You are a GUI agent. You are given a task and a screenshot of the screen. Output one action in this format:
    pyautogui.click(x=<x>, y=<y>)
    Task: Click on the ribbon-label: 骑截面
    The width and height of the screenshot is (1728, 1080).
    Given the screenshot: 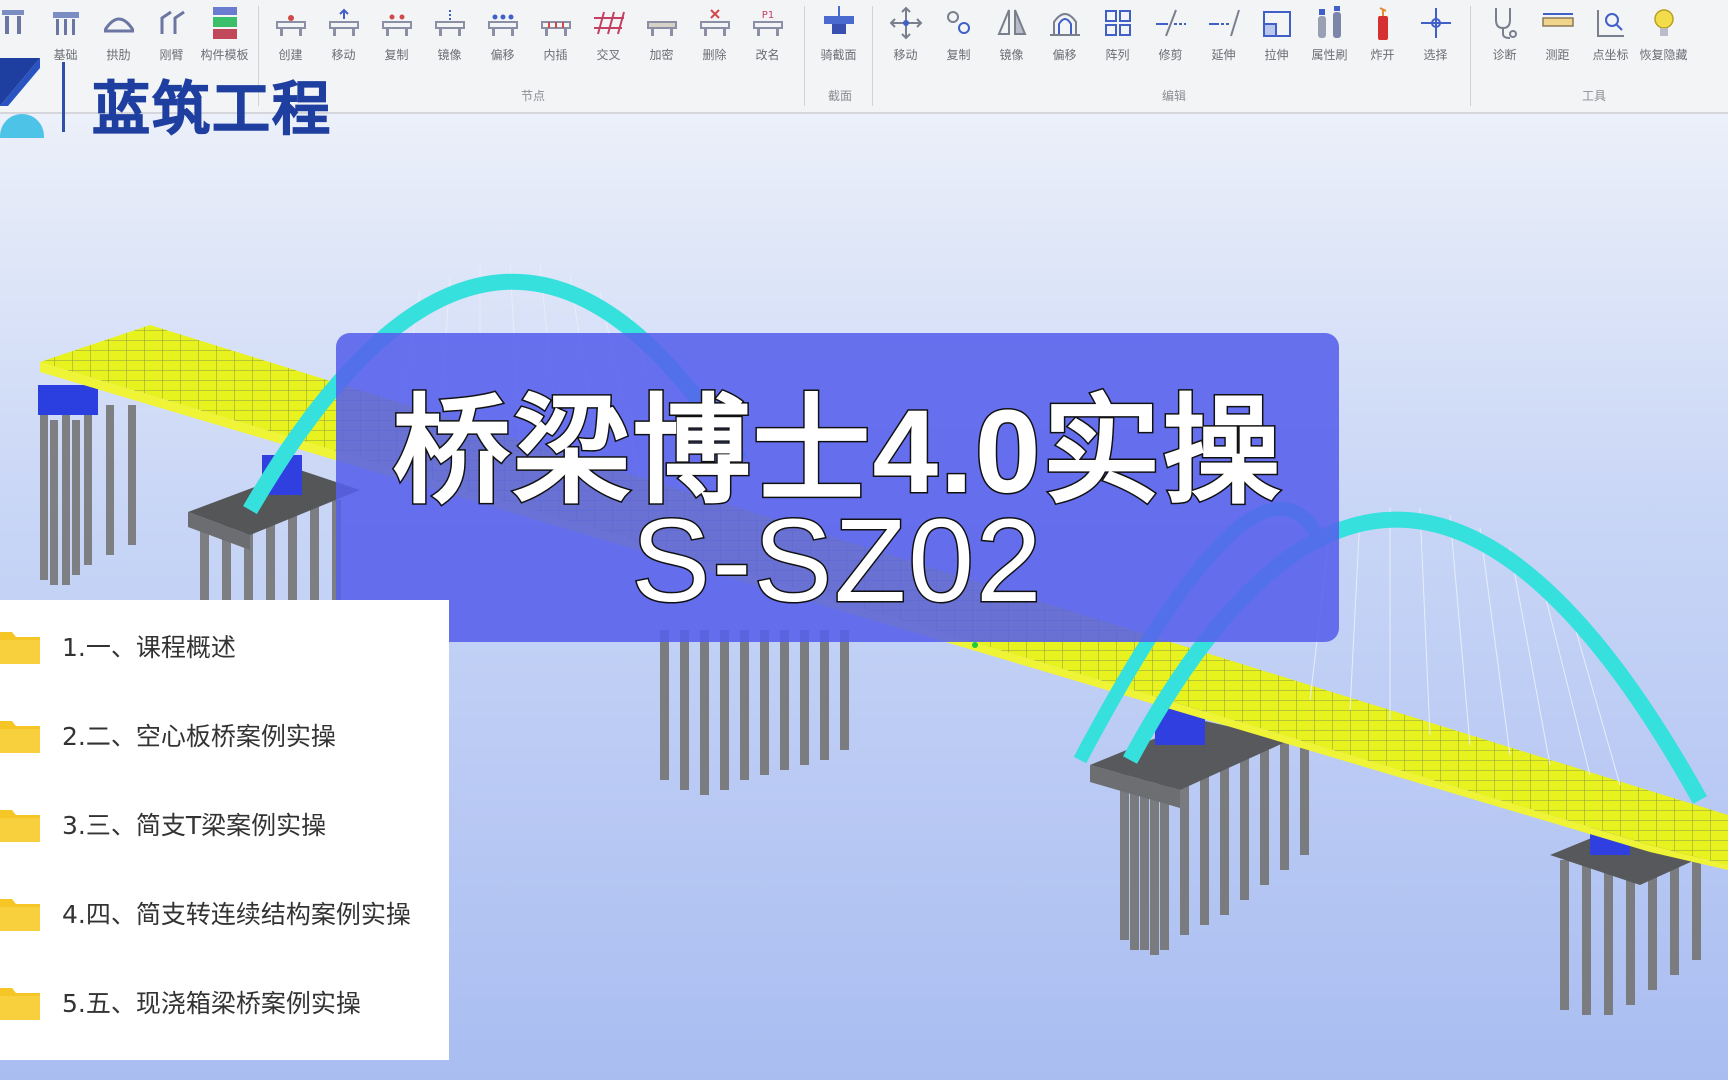 What is the action you would take?
    pyautogui.click(x=838, y=55)
    